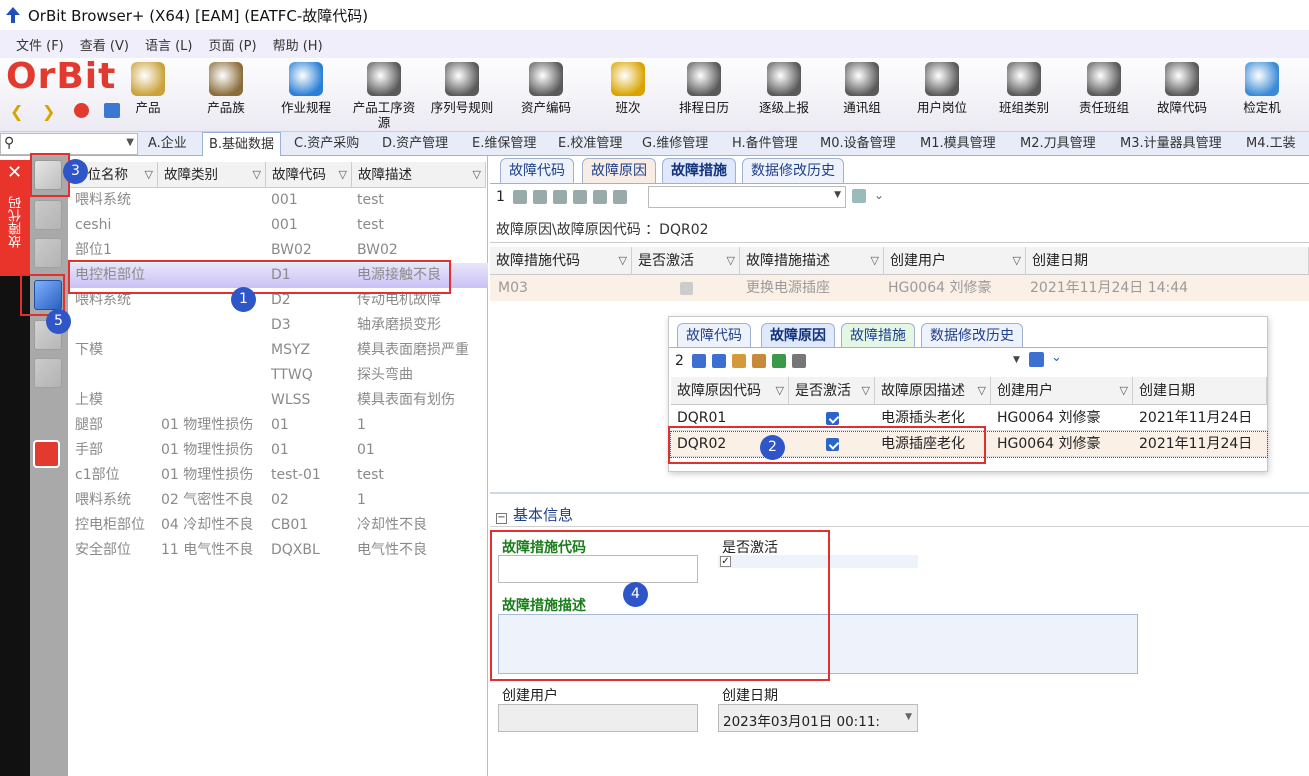  Describe the element at coordinates (784, 95) in the screenshot. I see `toolbar-button-escalate: 逐级上报` at that location.